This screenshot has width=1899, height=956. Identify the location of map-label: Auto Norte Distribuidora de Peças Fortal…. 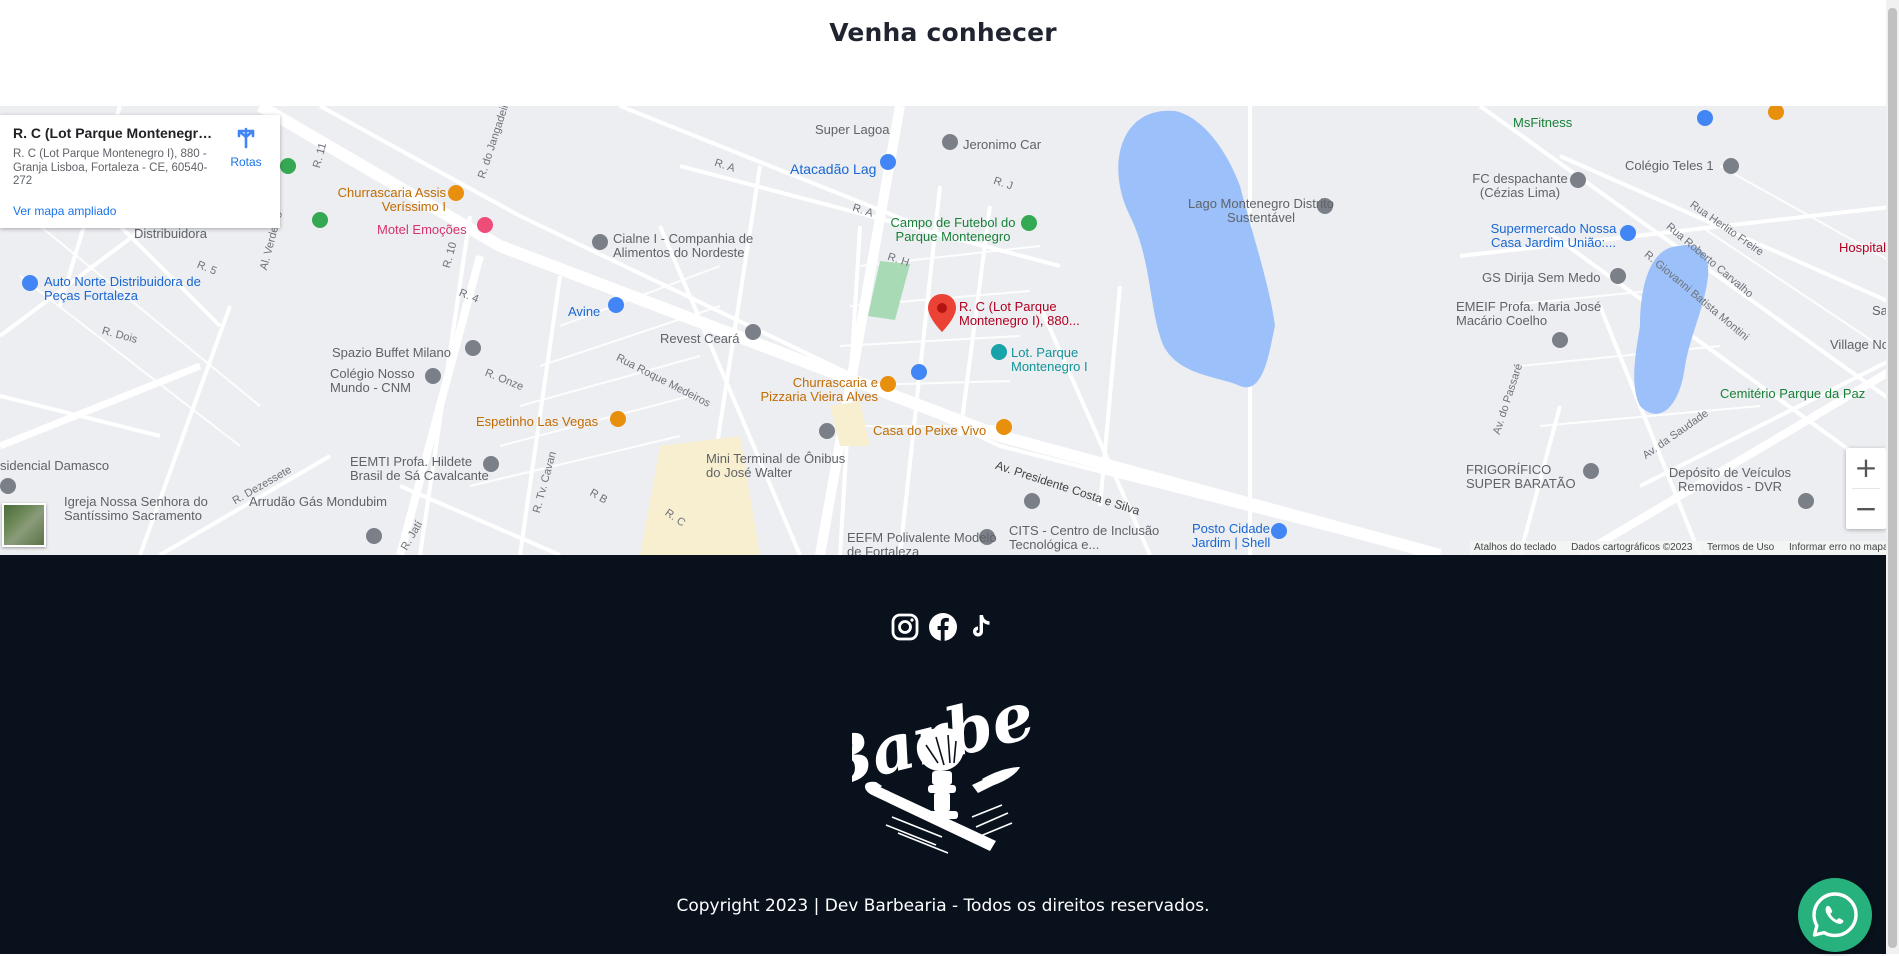
(122, 288).